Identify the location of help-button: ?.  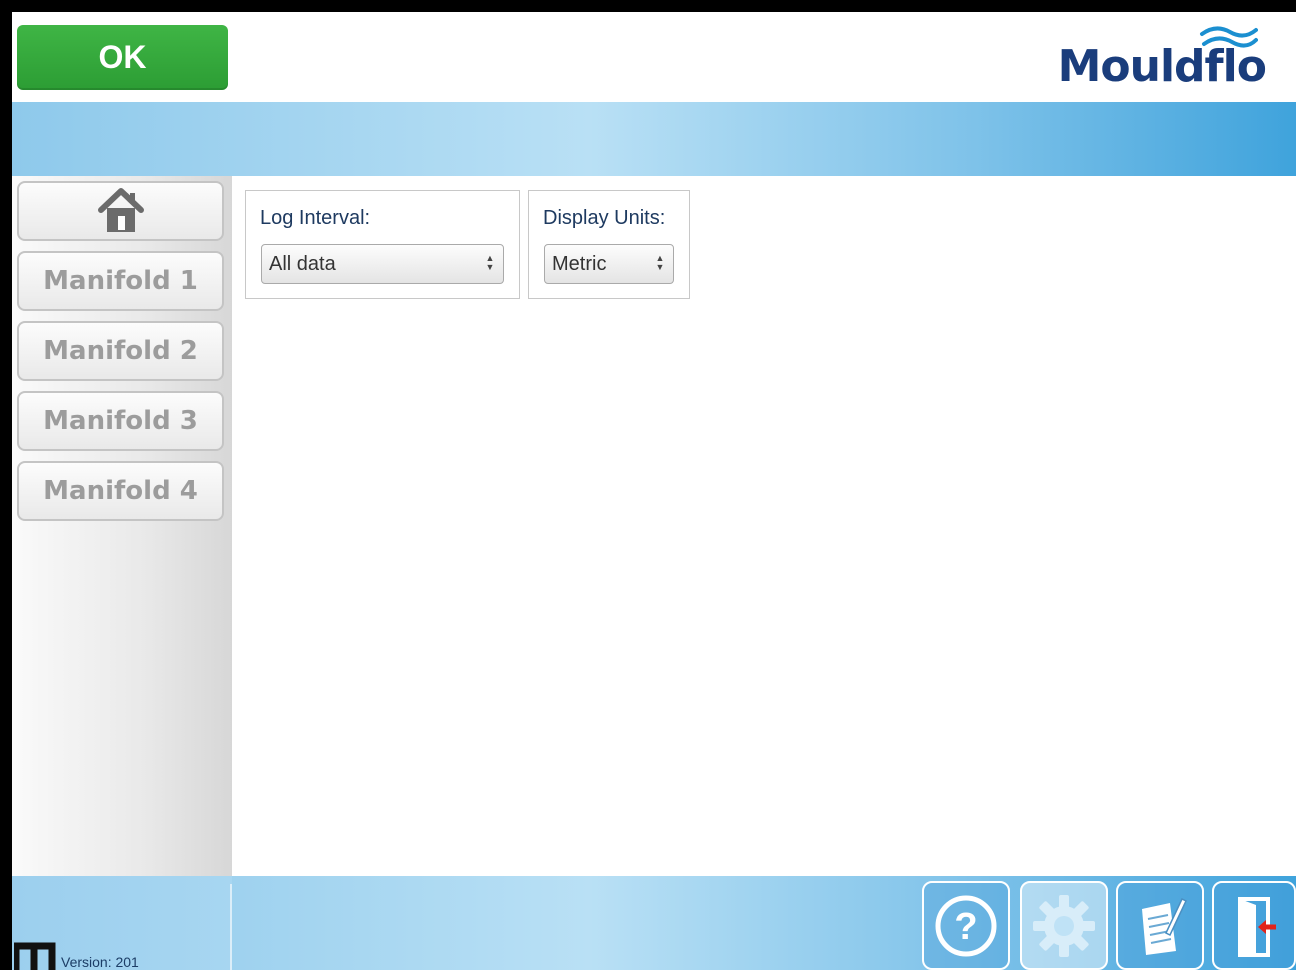
(966, 925).